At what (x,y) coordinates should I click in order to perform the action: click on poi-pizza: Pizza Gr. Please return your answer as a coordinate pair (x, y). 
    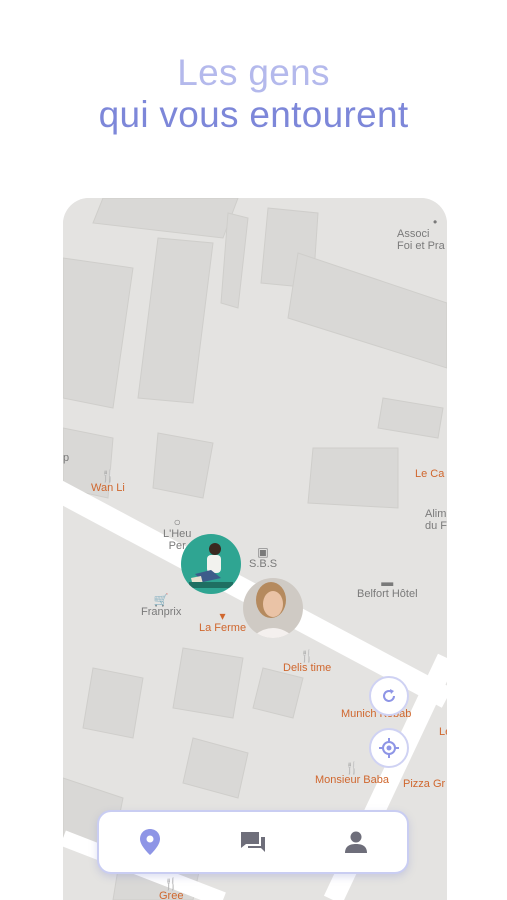
    Looking at the image, I should click on (424, 784).